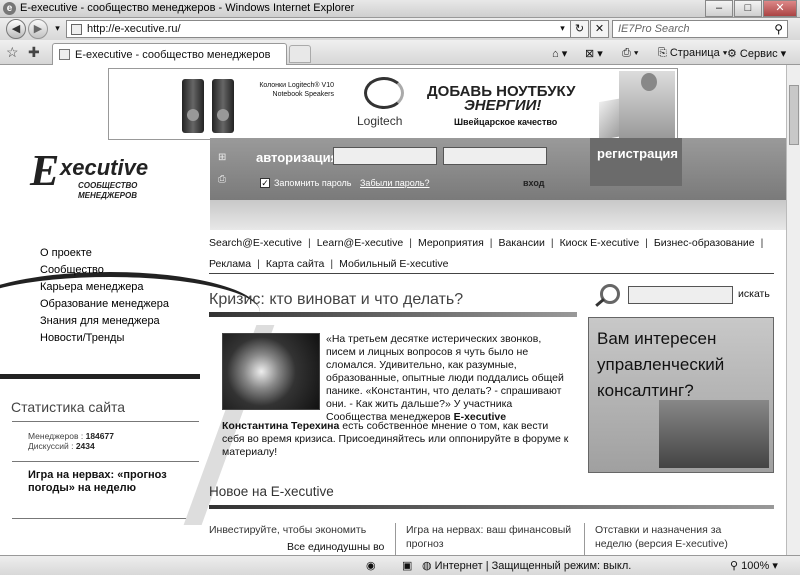 Image resolution: width=800 pixels, height=575 pixels. I want to click on maximize-button: □, so click(748, 8).